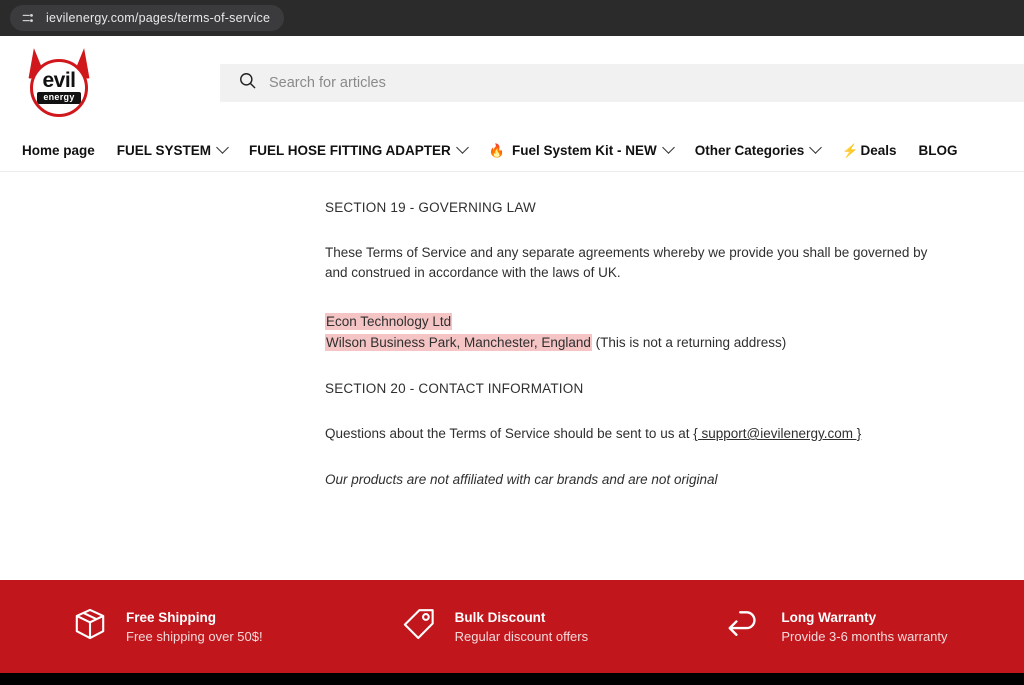  Describe the element at coordinates (864, 636) in the screenshot. I see `feature-subtitle: Provide 3-6 months warranty` at that location.